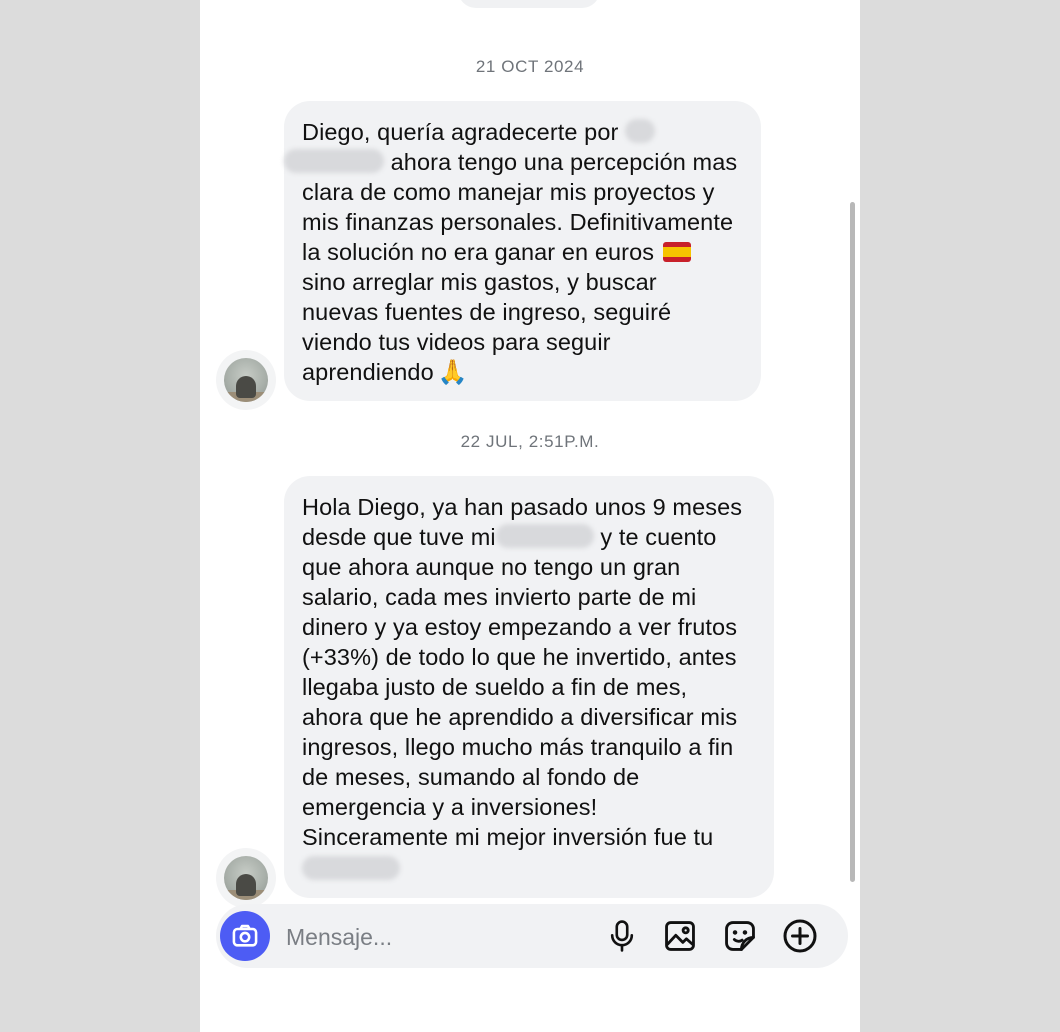 Image resolution: width=1060 pixels, height=1032 pixels. I want to click on message-composer, so click(532, 936).